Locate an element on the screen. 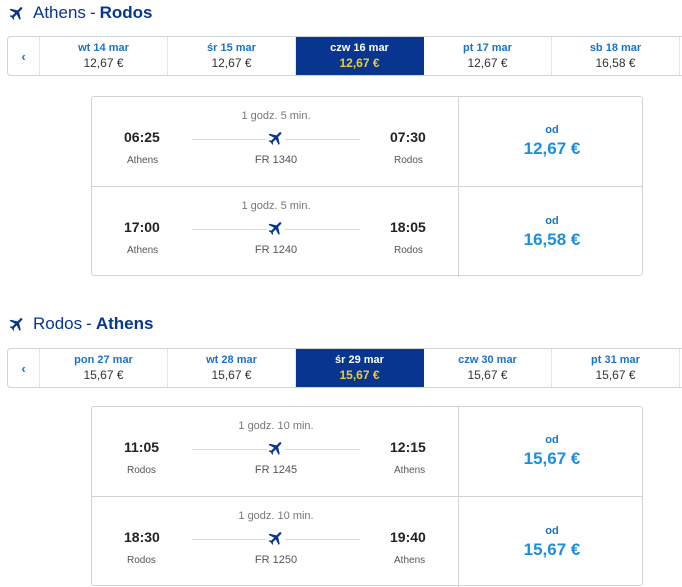 The image size is (682, 587). route-origin: Athens is located at coordinates (59, 12).